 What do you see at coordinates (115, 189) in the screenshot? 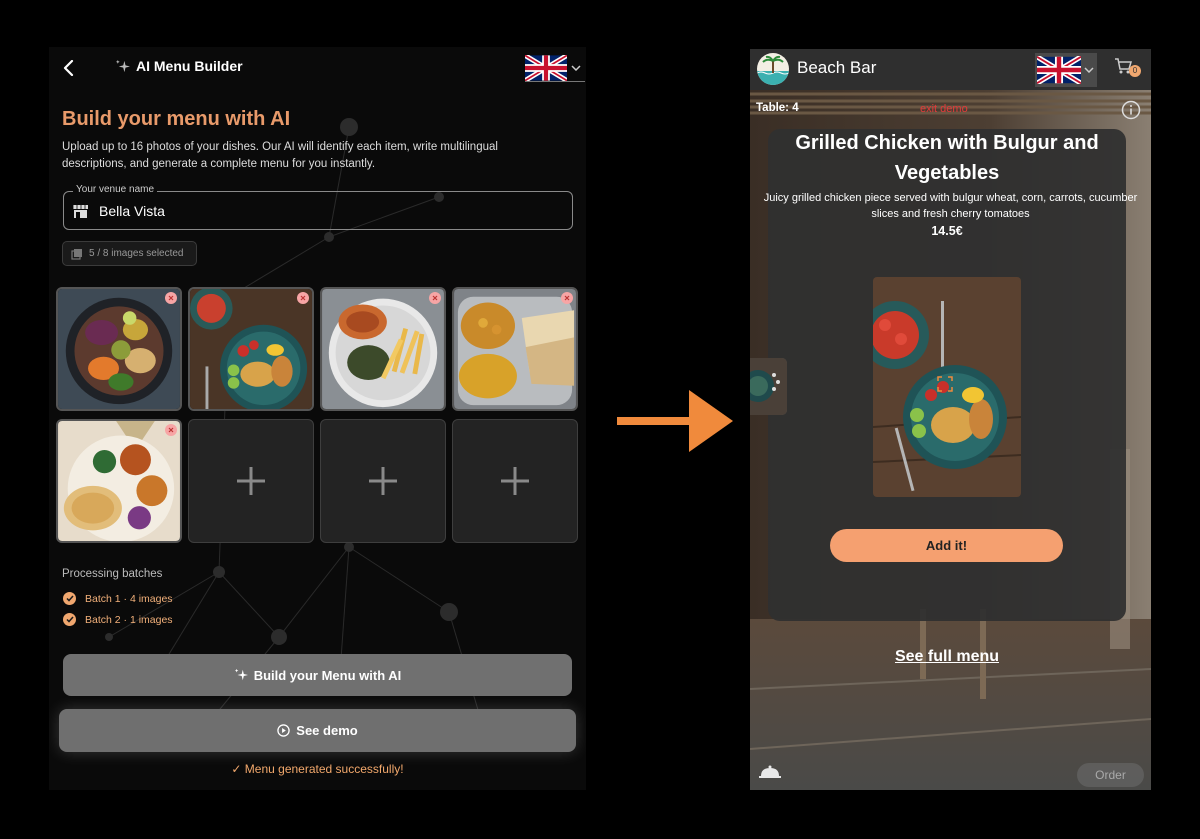
I see `venue-name-label: Your venue name` at bounding box center [115, 189].